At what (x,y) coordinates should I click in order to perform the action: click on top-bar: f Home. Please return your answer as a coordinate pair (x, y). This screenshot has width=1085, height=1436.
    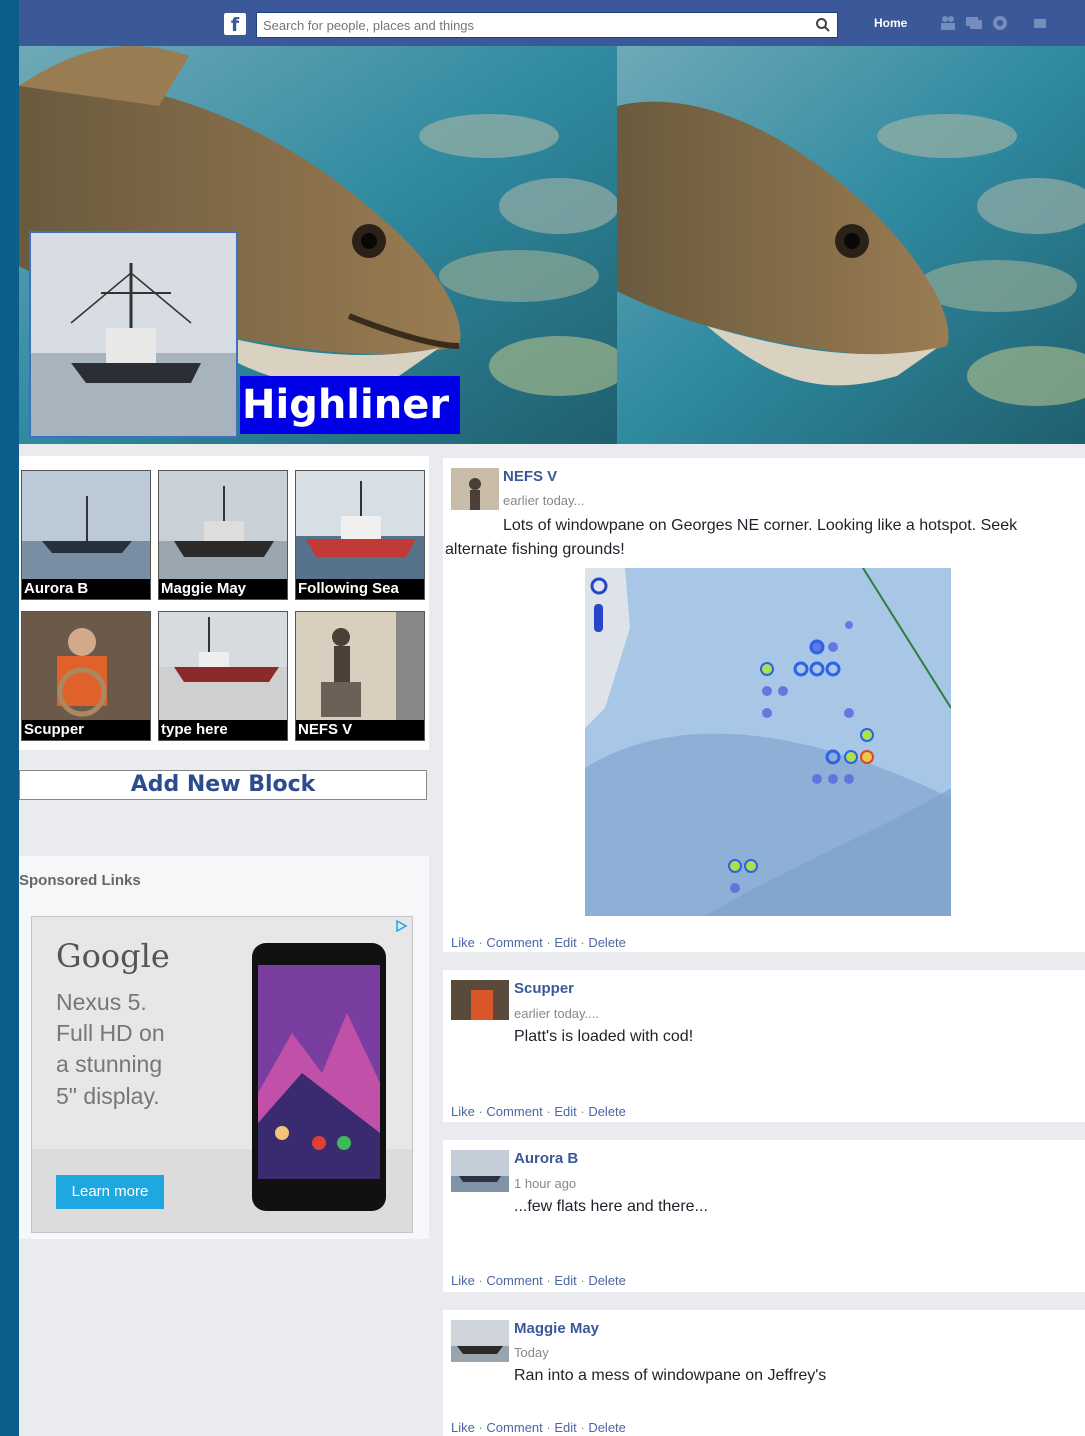
    Looking at the image, I should click on (552, 23).